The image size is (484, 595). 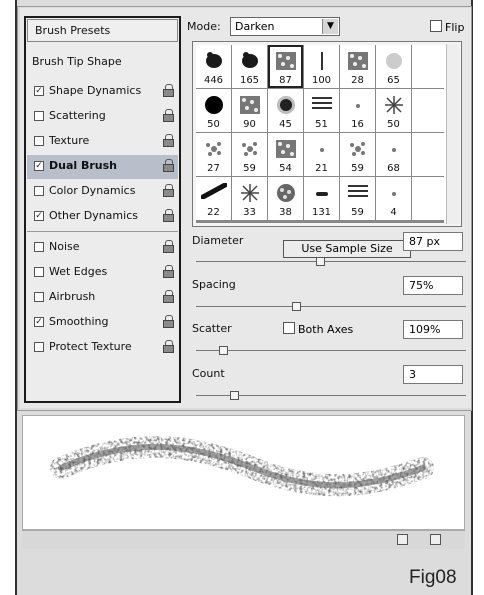 I want to click on brush-tip: 22, so click(x=213, y=198).